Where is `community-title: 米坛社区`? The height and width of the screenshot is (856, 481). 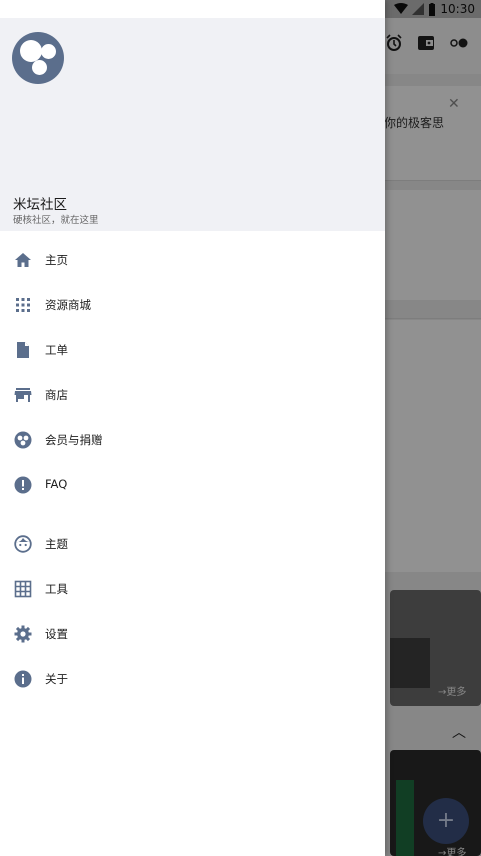
community-title: 米坛社区 is located at coordinates (40, 205).